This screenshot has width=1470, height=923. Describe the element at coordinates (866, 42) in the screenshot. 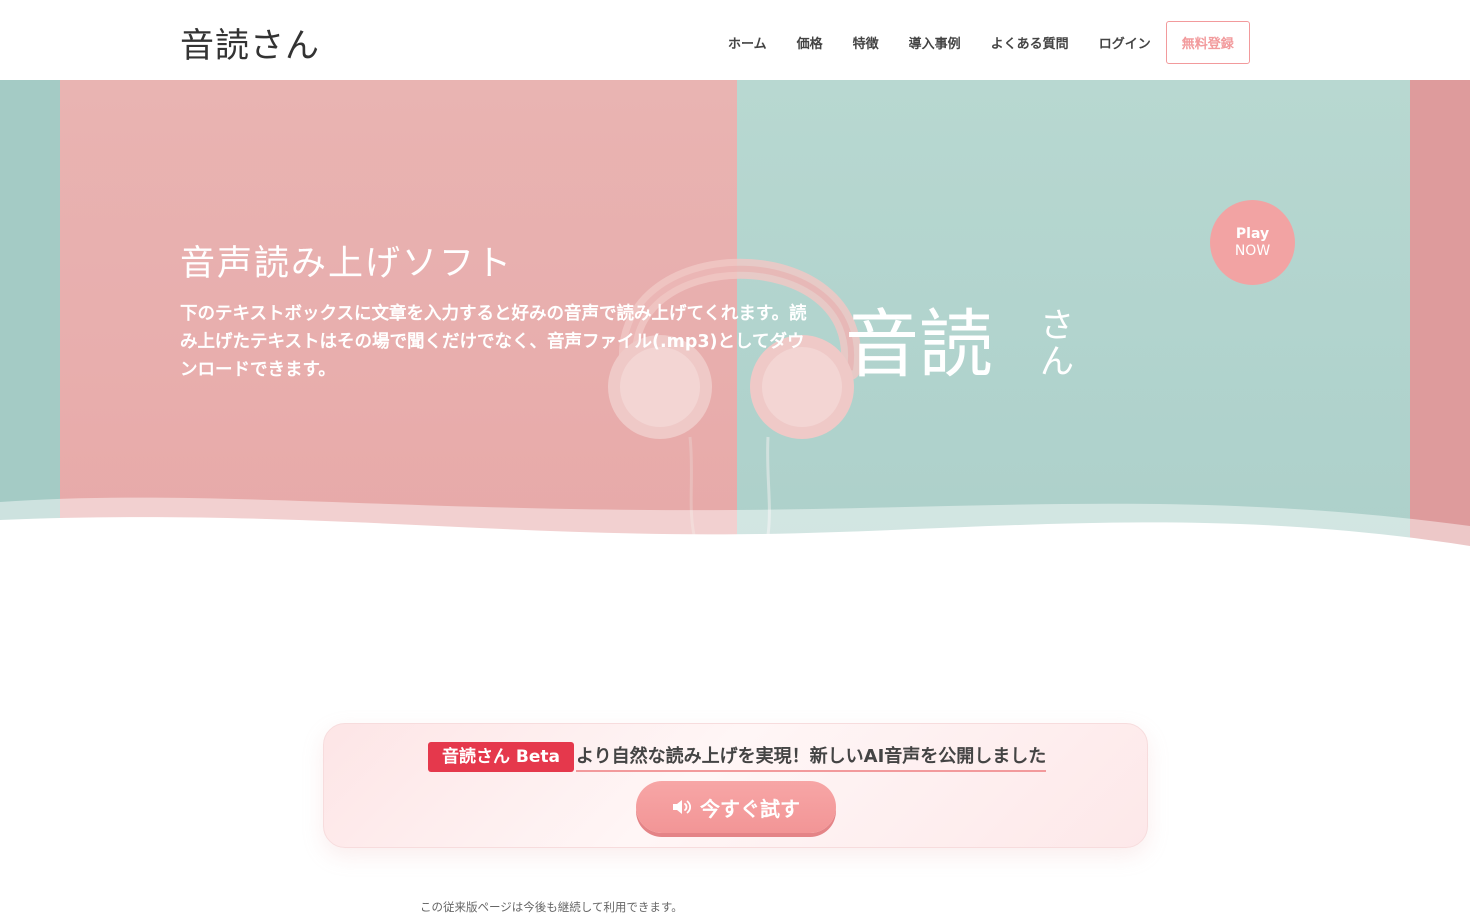

I see `nav-features: 特徴` at that location.